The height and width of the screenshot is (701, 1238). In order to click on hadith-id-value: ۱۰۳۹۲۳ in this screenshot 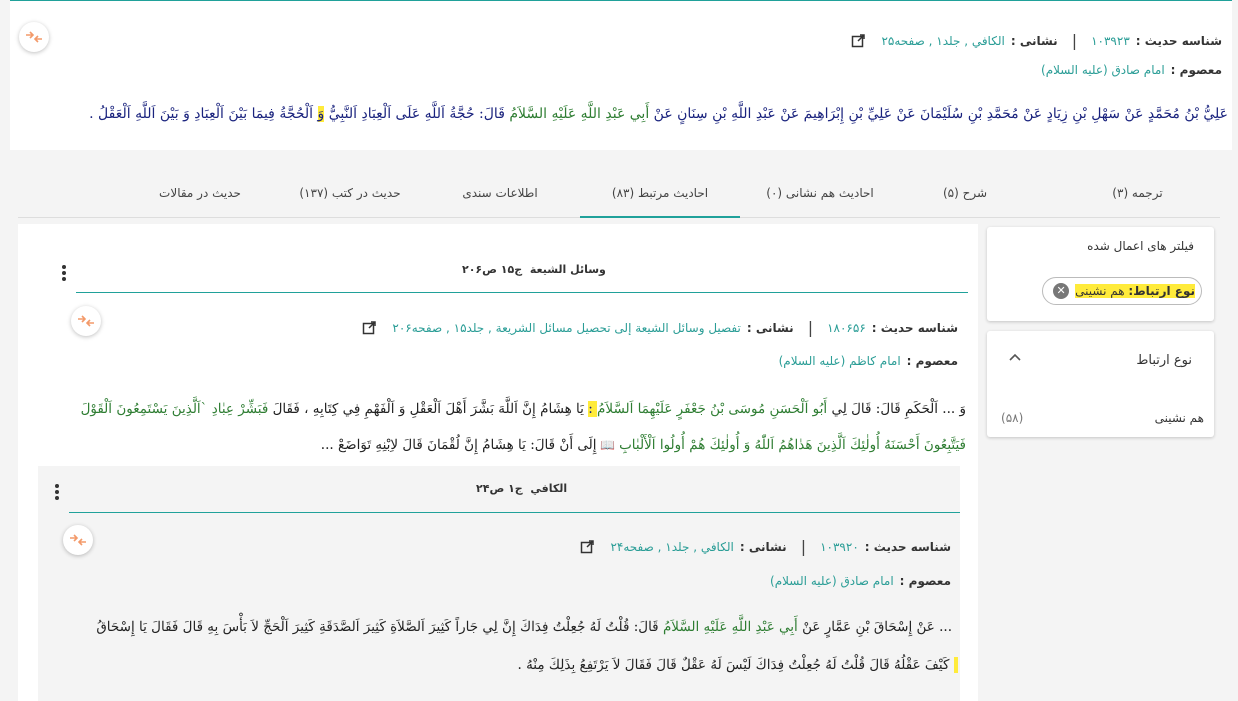, I will do `click(1110, 40)`.